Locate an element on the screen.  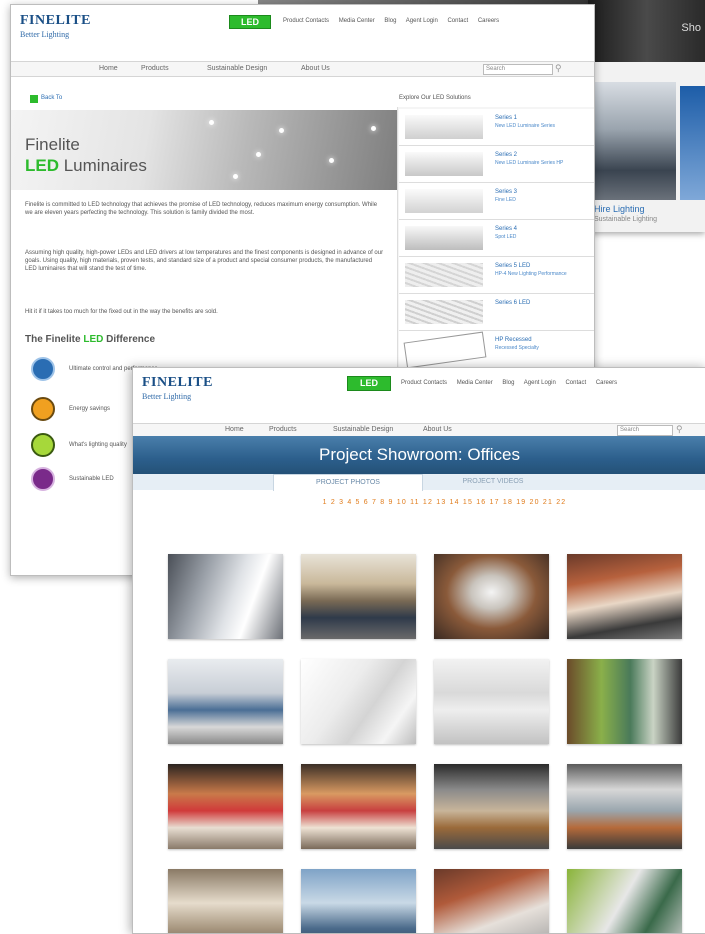
hero-led-word: LED is located at coordinates (42, 165).